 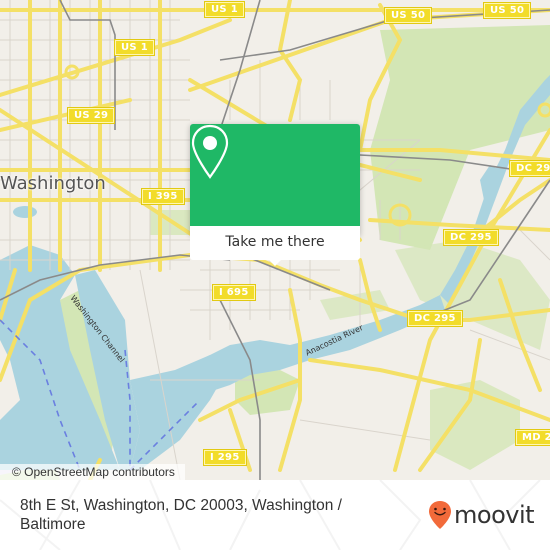 I want to click on route-shield-i695: I 695, so click(x=234, y=292).